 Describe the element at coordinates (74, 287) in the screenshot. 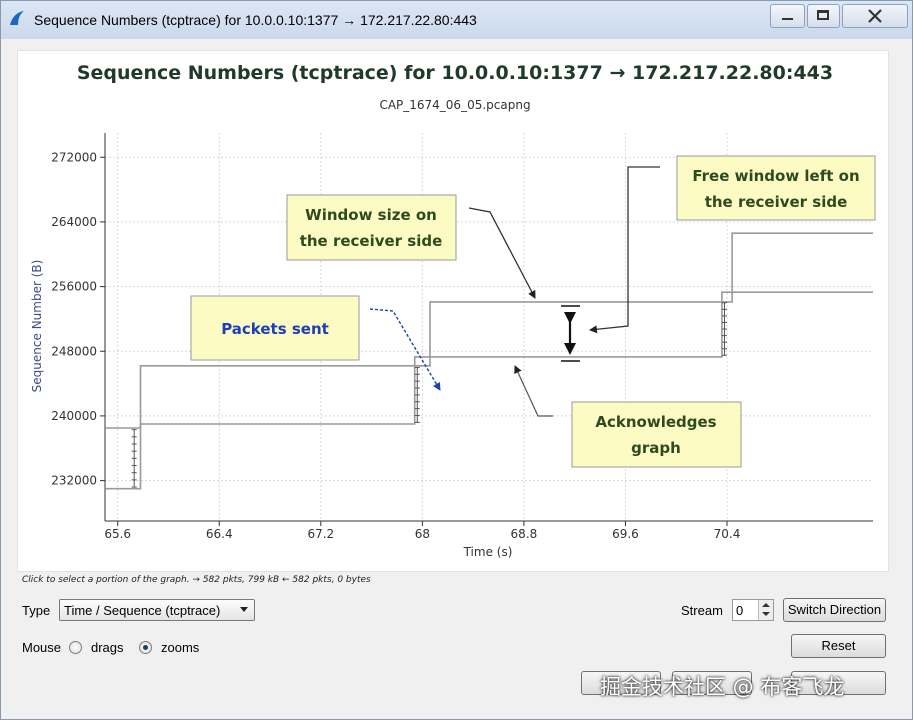

I see `y-tick-label-3: 256000` at that location.